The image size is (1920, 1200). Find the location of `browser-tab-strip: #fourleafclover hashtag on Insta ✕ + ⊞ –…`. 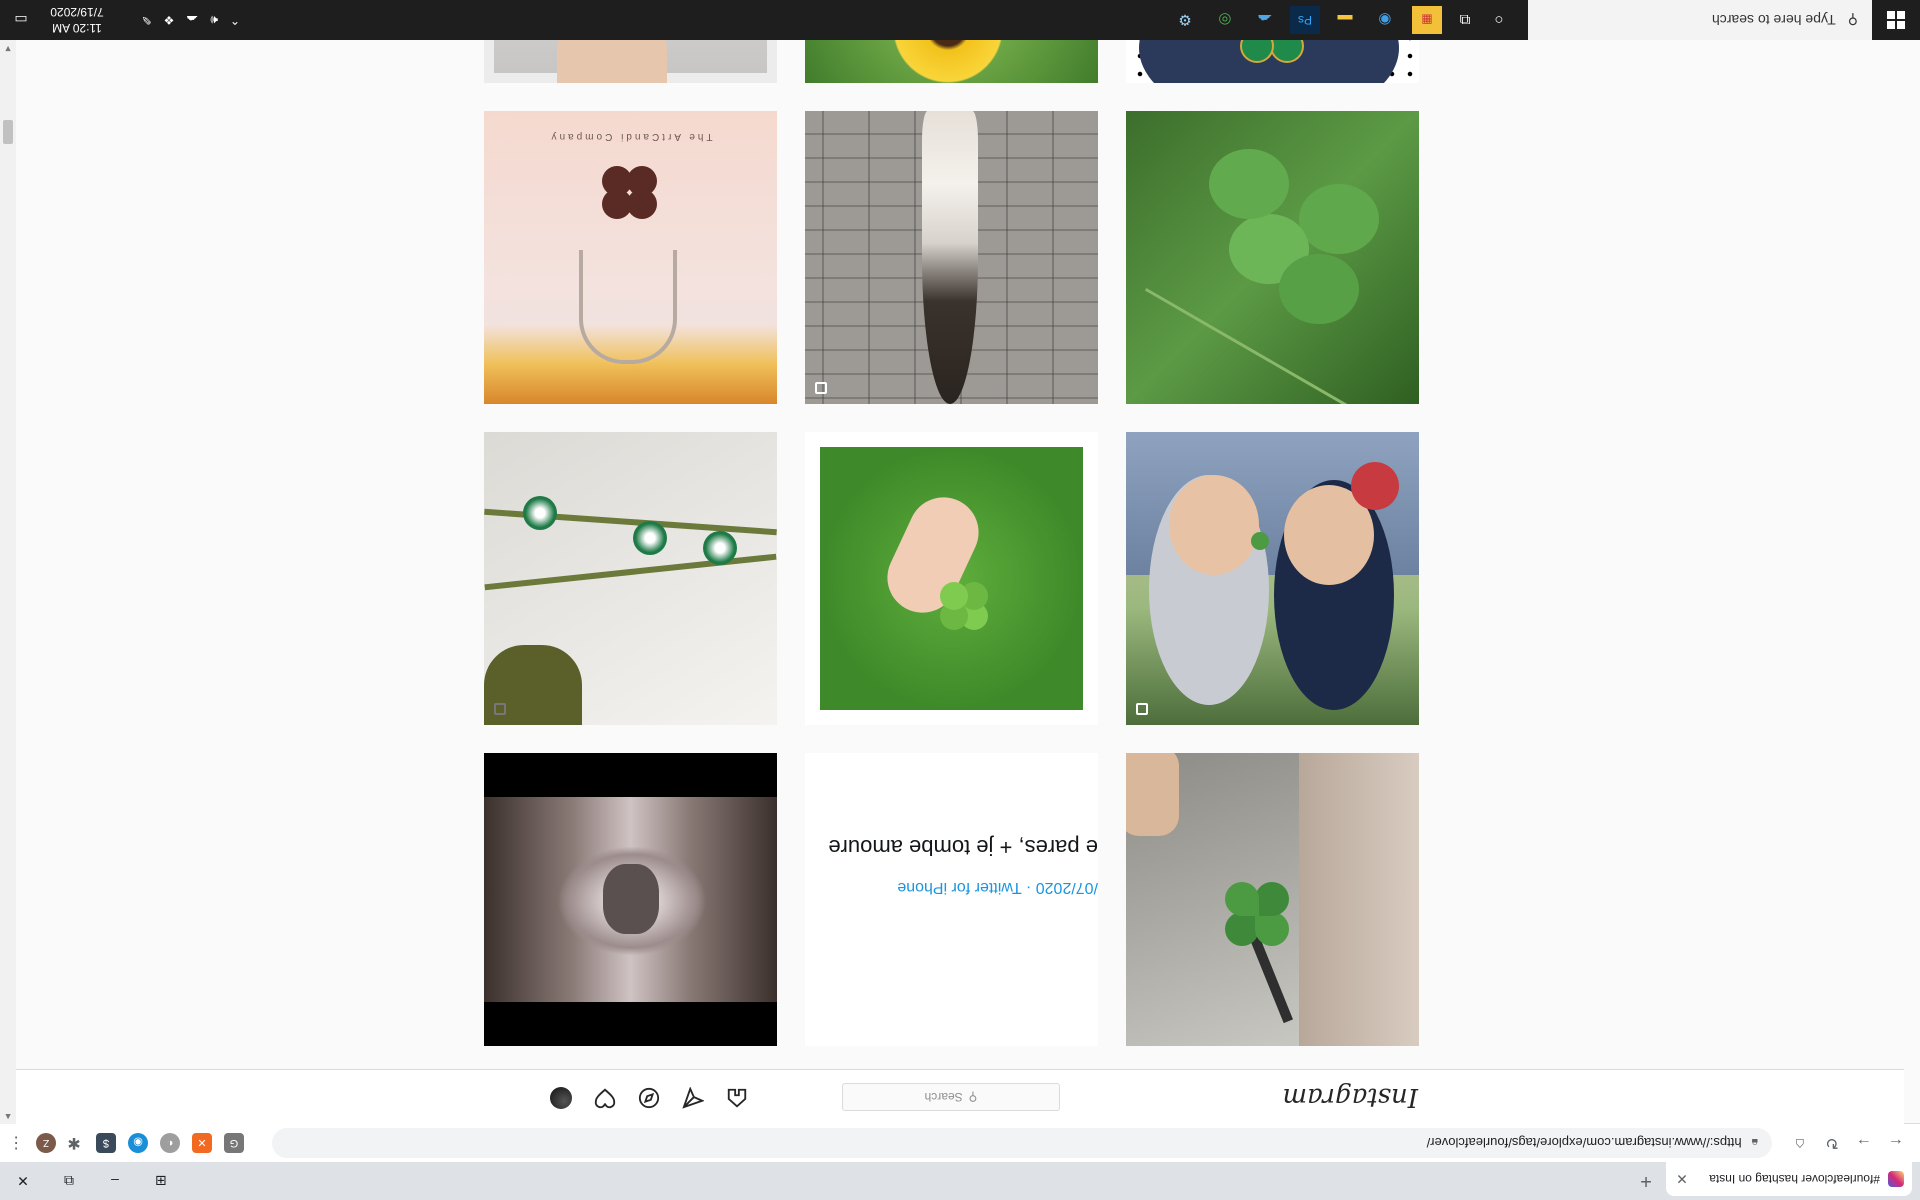

browser-tab-strip: #fourleafclover hashtag on Insta ✕ + ⊞ –… is located at coordinates (960, 1181).